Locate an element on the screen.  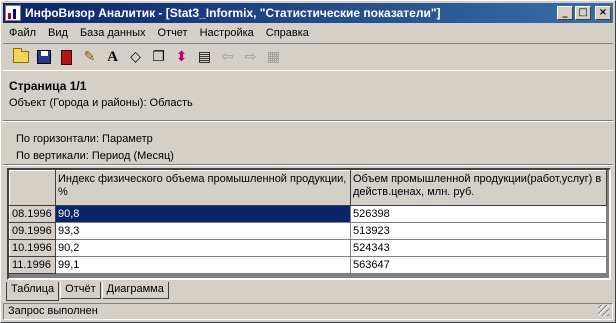
properties-icon: ▤ is located at coordinates (204, 57).